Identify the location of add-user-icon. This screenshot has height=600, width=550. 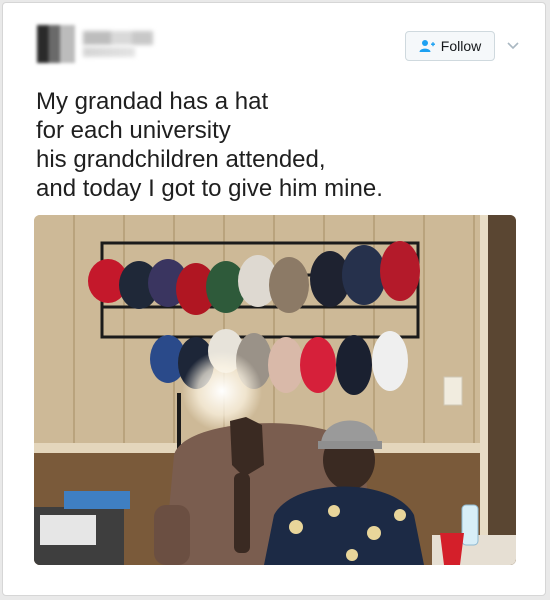
(427, 46).